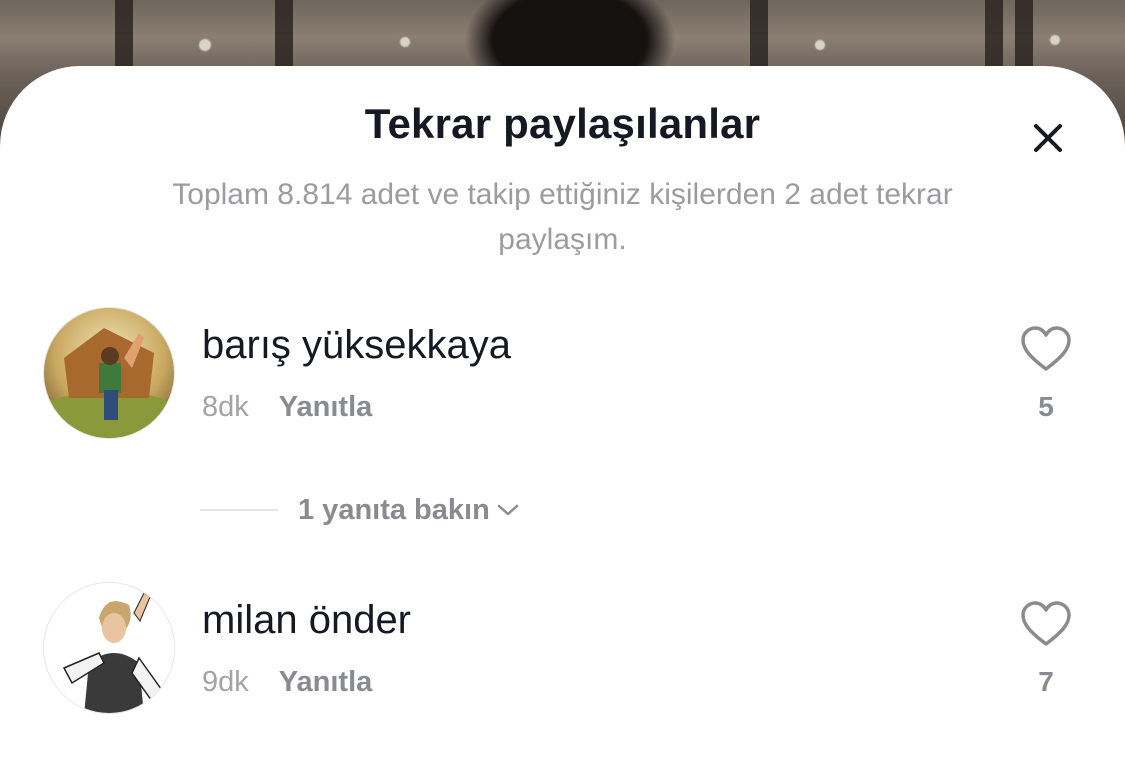  What do you see at coordinates (508, 510) in the screenshot?
I see `chevron-down-icon` at bounding box center [508, 510].